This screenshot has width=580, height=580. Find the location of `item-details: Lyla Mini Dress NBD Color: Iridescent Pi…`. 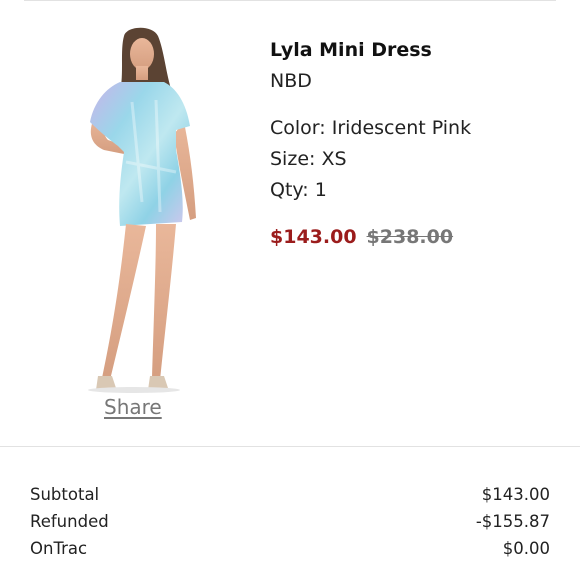

item-details: Lyla Mini Dress NBD Color: Iridescent Pi… is located at coordinates (370, 143).